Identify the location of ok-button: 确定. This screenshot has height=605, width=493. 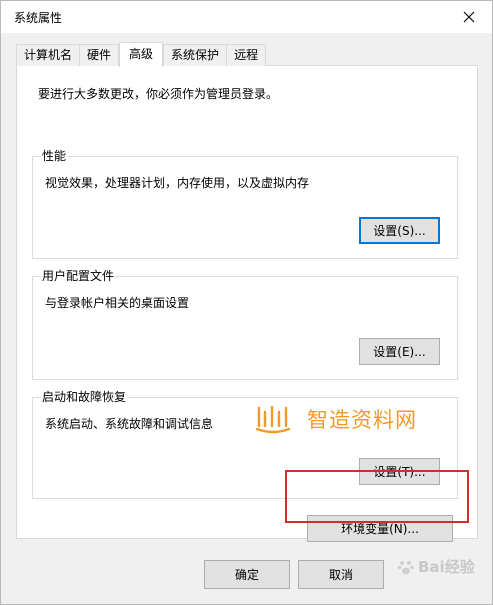
(247, 574).